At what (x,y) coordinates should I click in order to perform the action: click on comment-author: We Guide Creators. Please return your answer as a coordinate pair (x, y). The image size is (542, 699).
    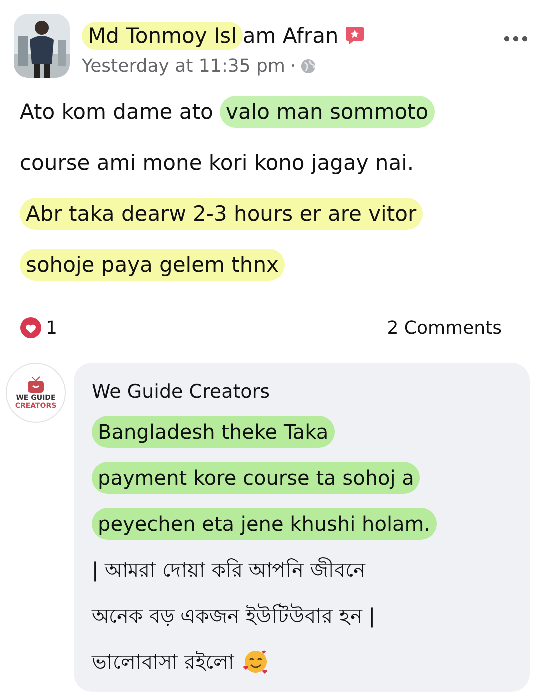
    Looking at the image, I should click on (304, 392).